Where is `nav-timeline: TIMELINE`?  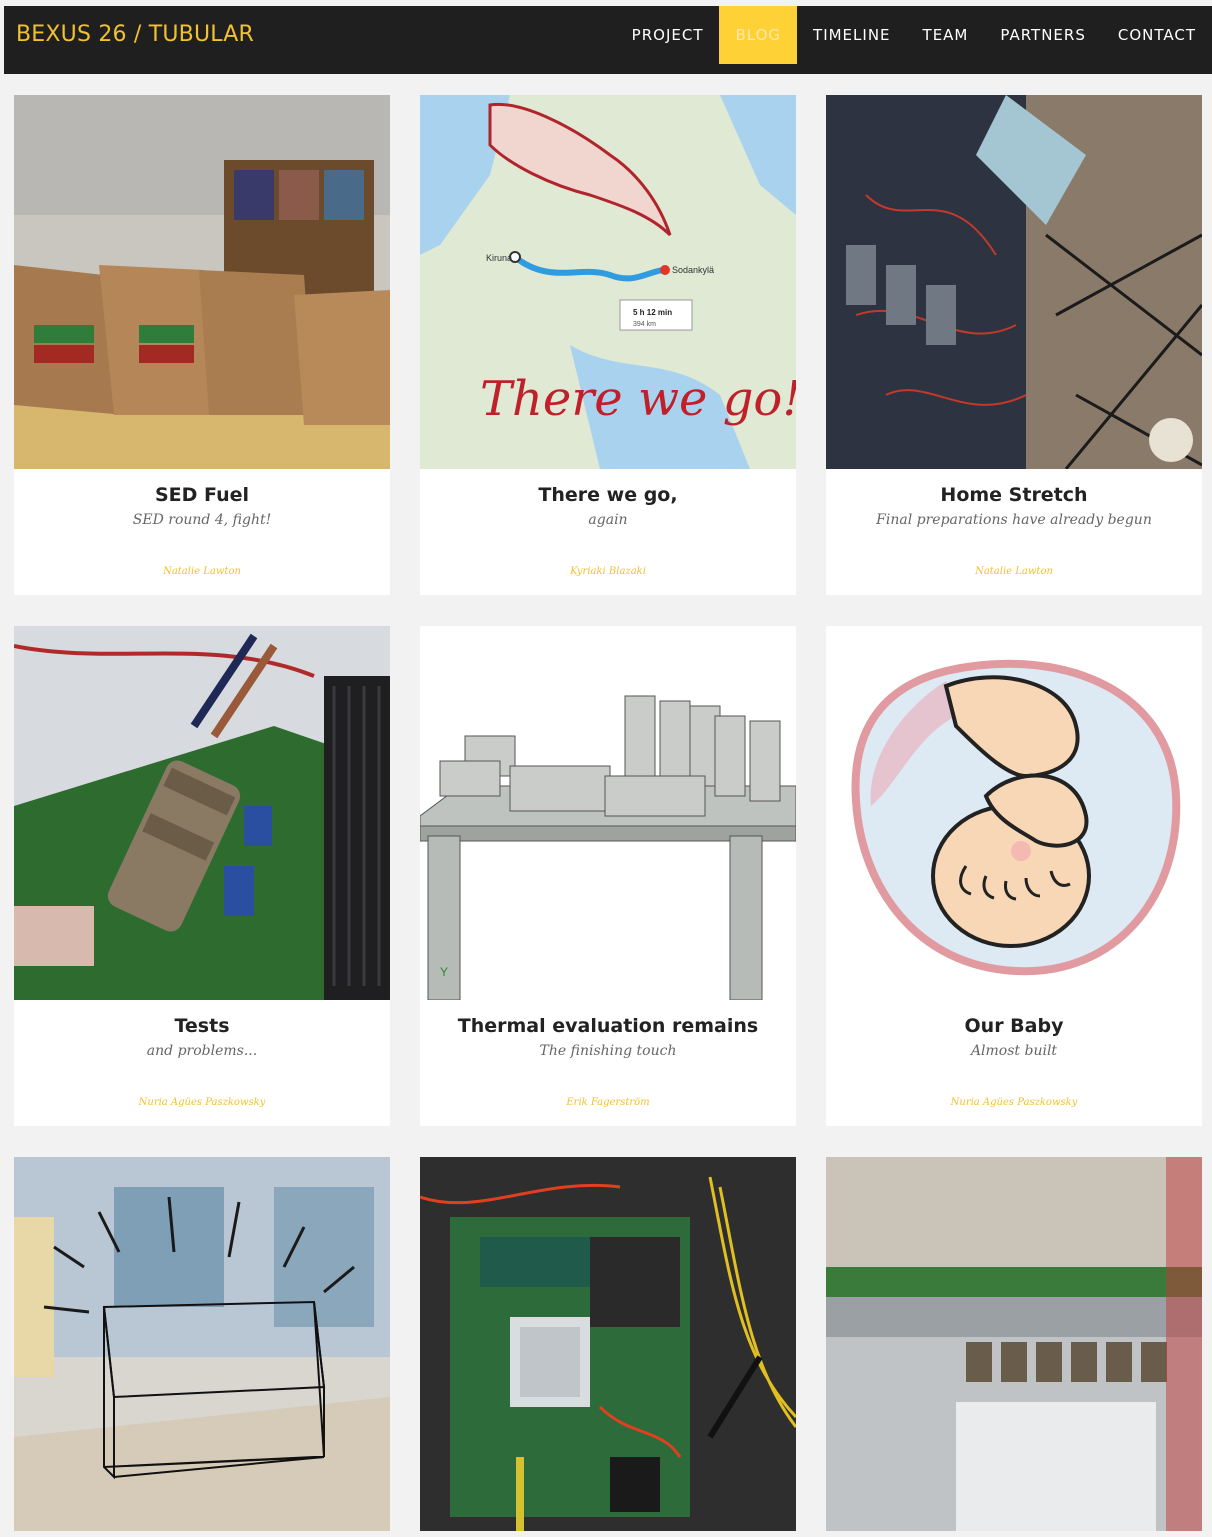
nav-timeline: TIMELINE is located at coordinates (852, 35).